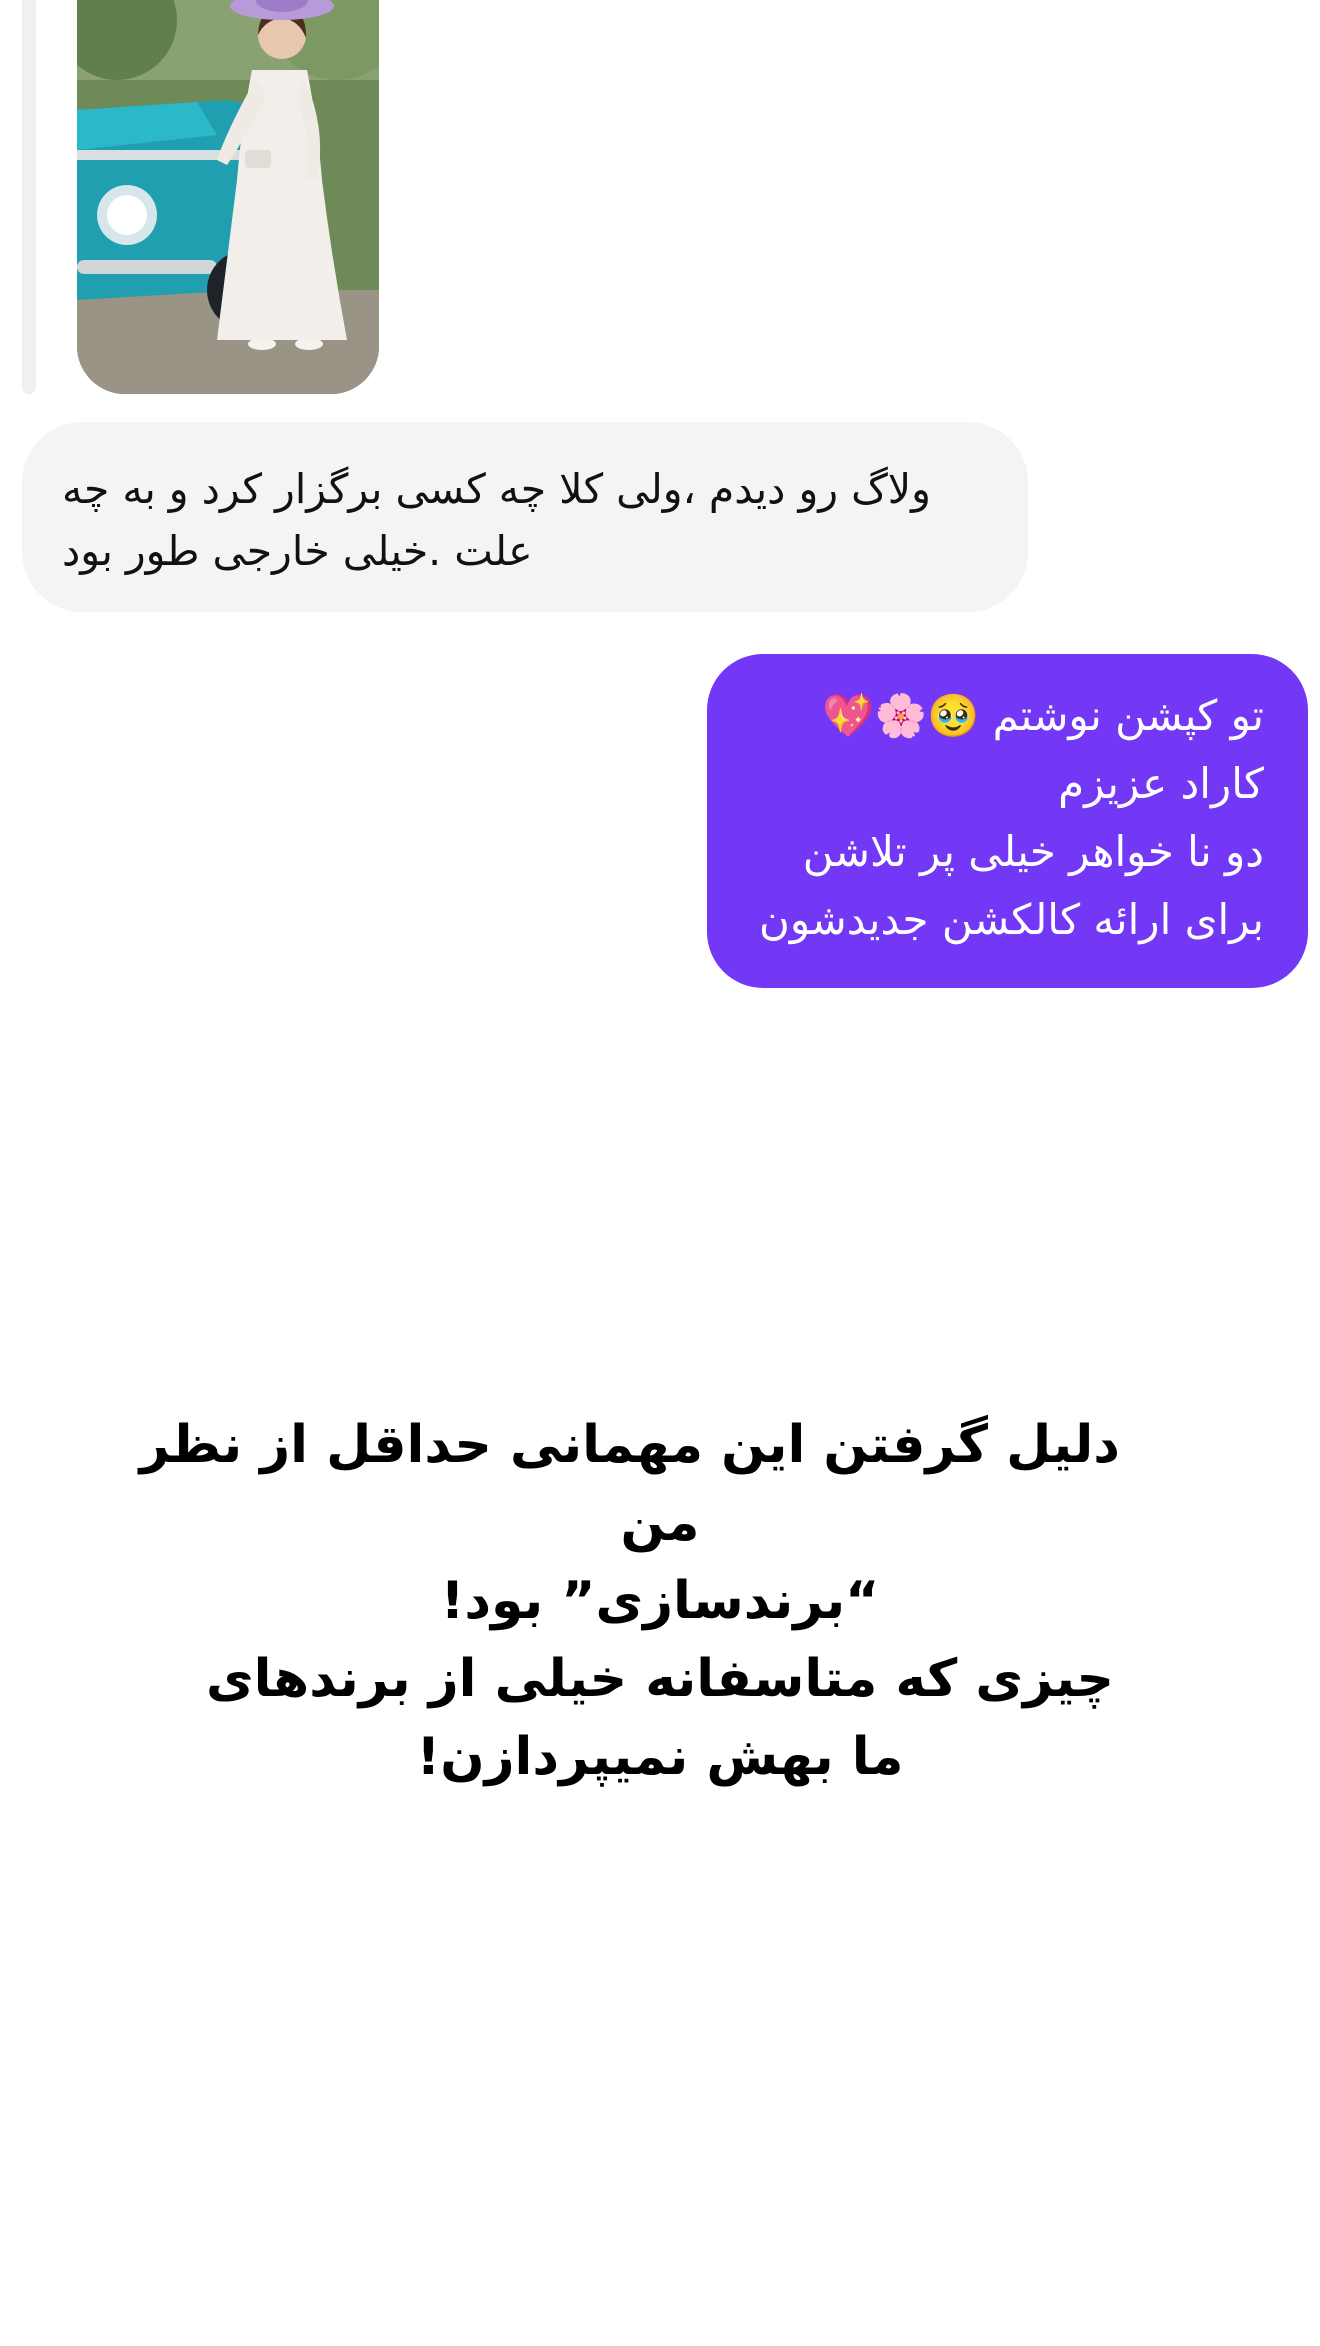 This screenshot has width=1320, height=2346. Describe the element at coordinates (660, 1601) in the screenshot. I see `story-caption-line: “برندسازی” بود!` at that location.